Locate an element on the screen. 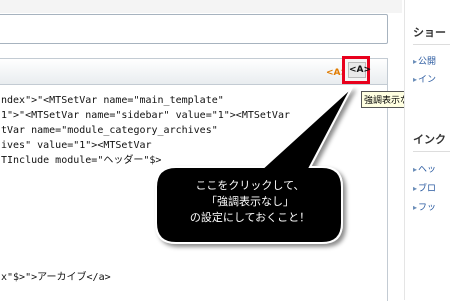 The width and height of the screenshot is (450, 301). sidebar-link: ▸ヘッ is located at coordinates (424, 168).